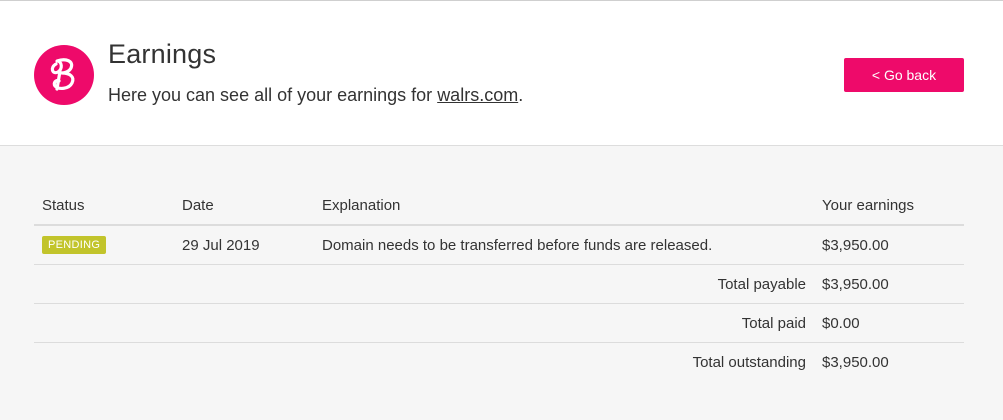 The height and width of the screenshot is (420, 1003). I want to click on date-cell: 29 Jul 2019, so click(221, 245).